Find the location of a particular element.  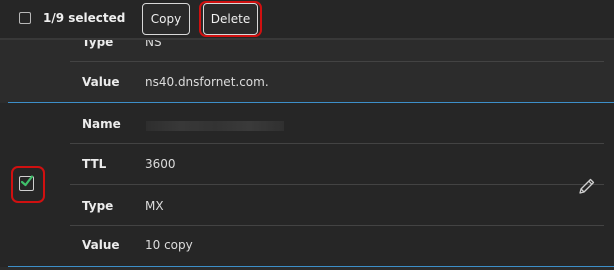

edit-record-button is located at coordinates (586, 185).